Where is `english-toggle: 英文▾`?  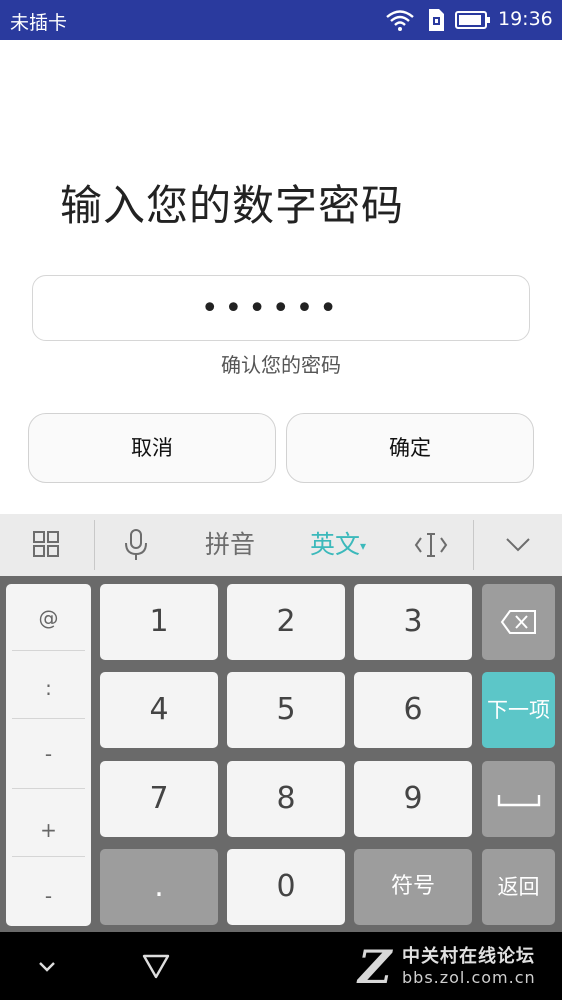
english-toggle: 英文▾ is located at coordinates (338, 545).